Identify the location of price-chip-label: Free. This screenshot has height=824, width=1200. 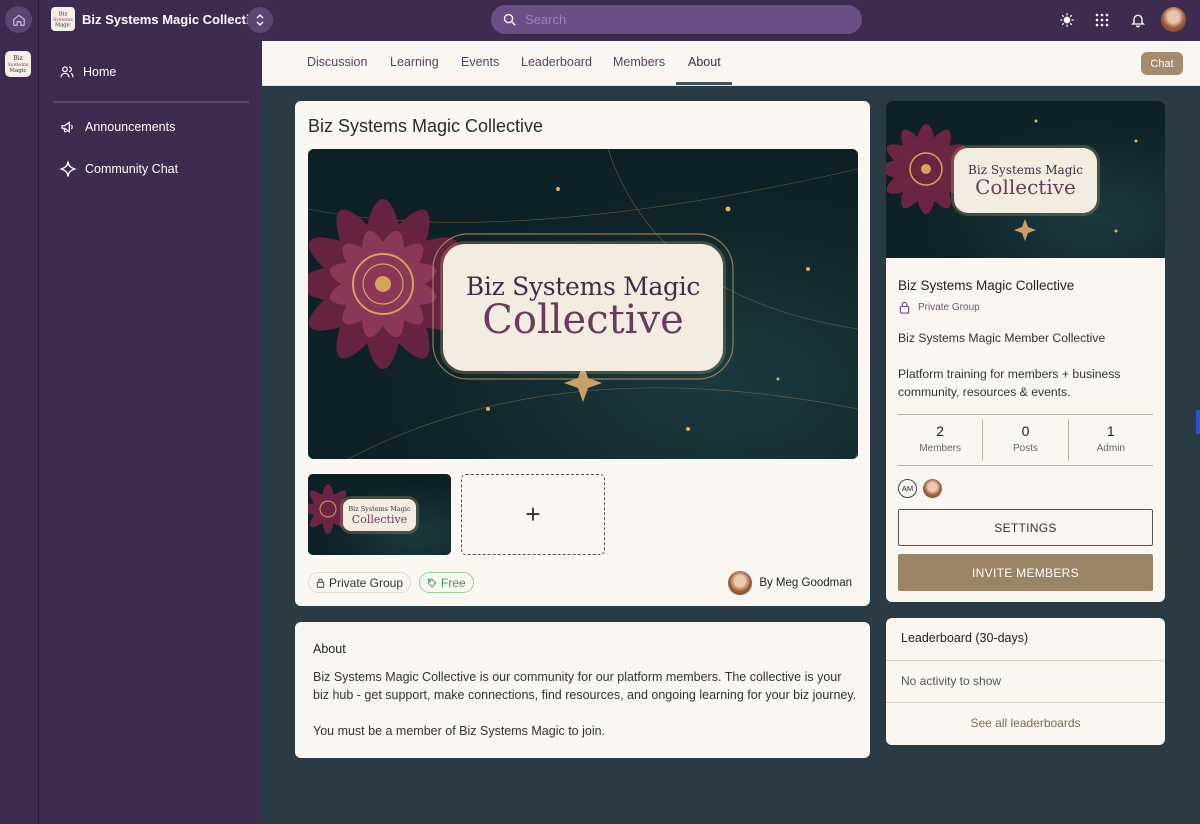
(453, 582).